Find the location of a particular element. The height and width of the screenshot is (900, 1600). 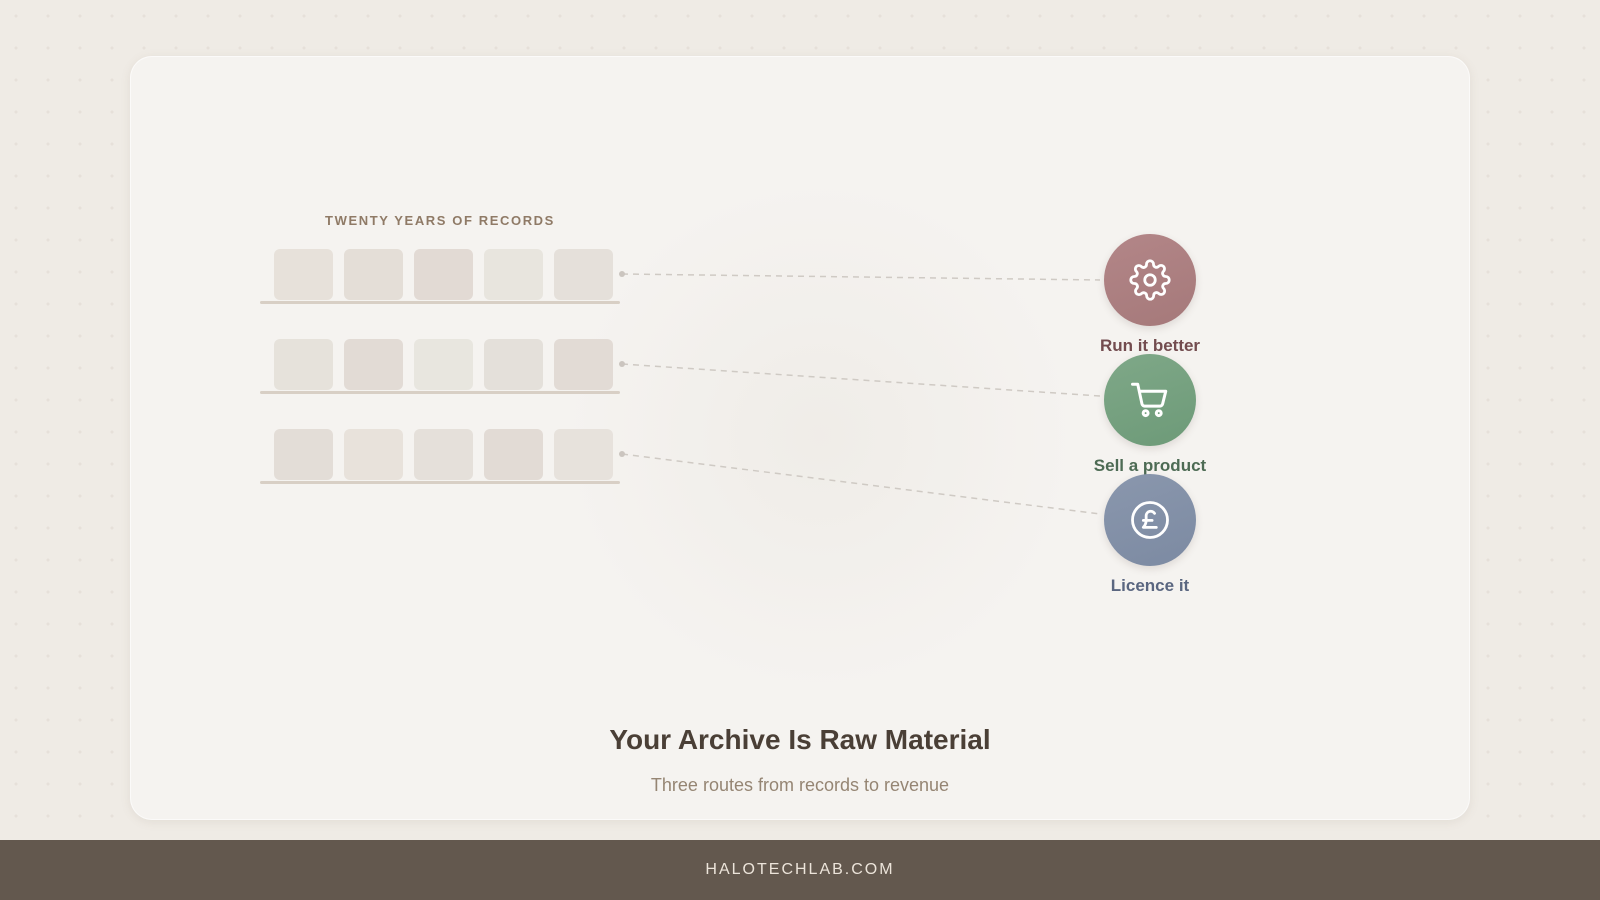

page-title: Your Archive Is Raw Material is located at coordinates (800, 739).